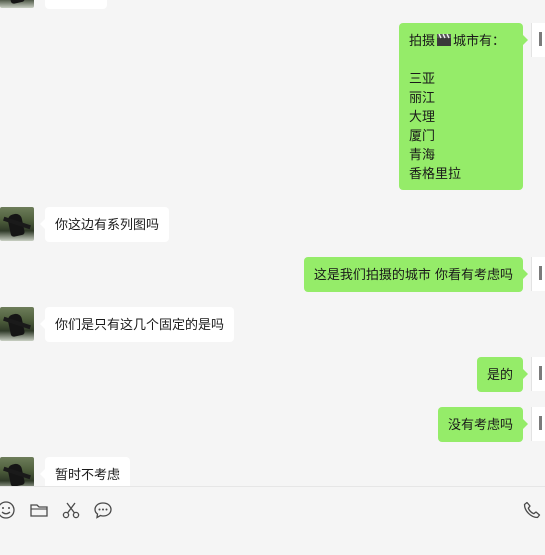 The image size is (545, 555). I want to click on folder-icon, so click(39, 510).